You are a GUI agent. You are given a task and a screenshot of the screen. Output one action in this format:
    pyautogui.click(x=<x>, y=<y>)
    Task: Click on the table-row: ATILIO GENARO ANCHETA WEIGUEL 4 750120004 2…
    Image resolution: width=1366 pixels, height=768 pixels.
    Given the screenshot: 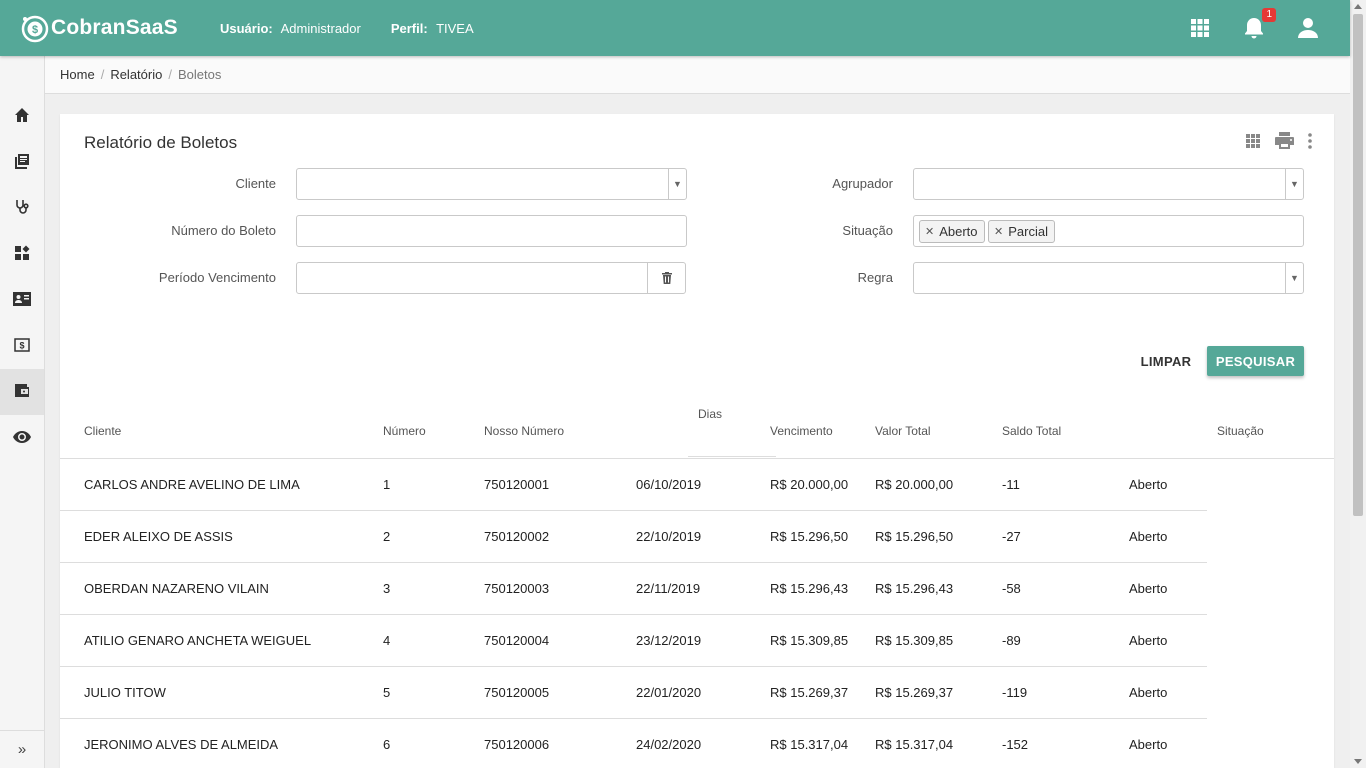 What is the action you would take?
    pyautogui.click(x=633, y=641)
    